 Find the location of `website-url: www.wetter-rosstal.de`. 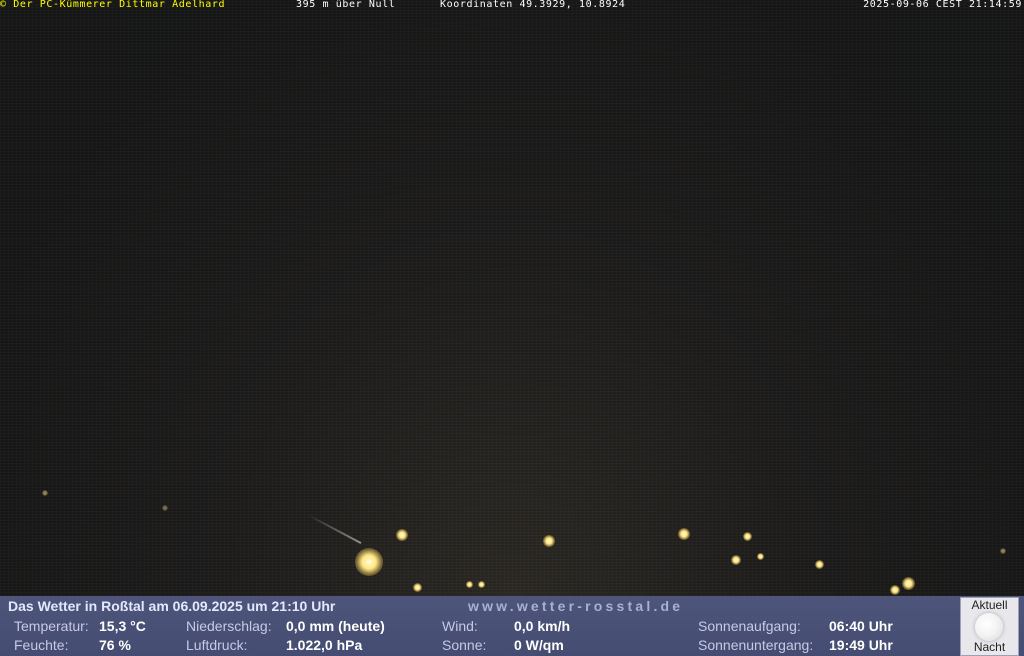

website-url: www.wetter-rosstal.de is located at coordinates (575, 606).